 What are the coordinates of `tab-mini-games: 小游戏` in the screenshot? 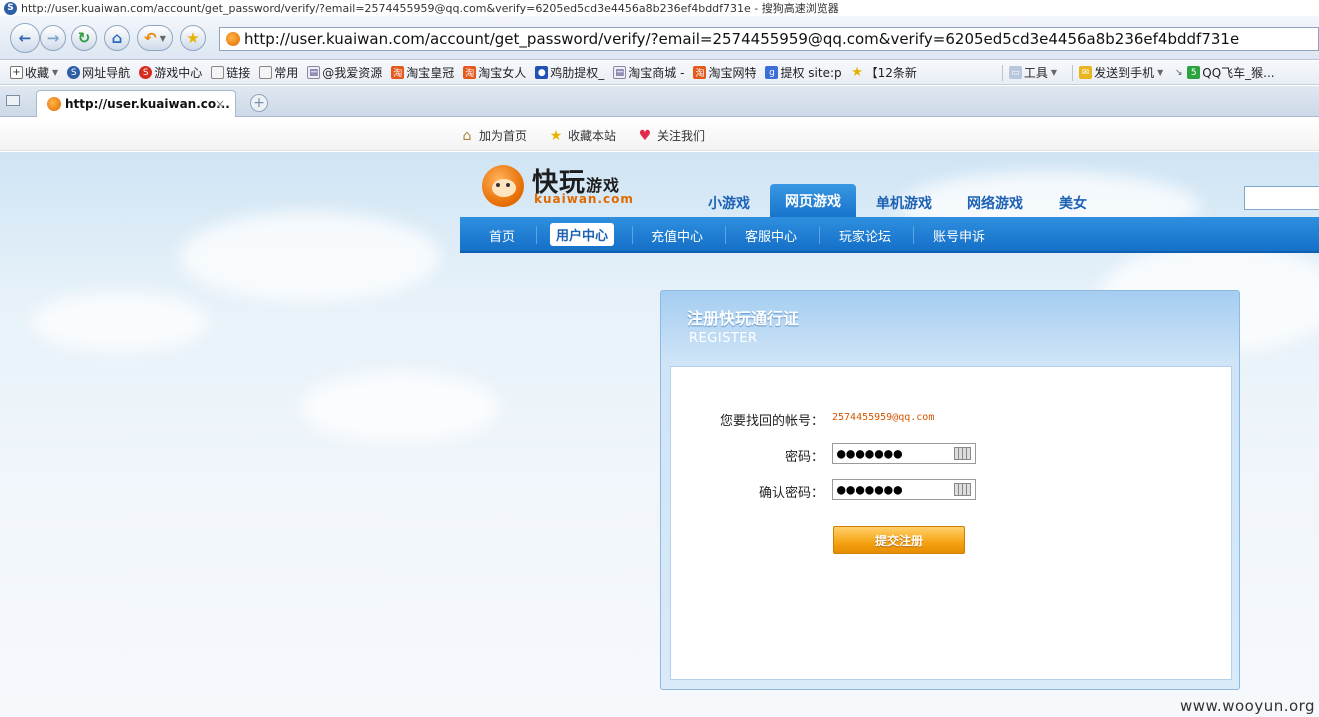 It's located at (729, 203).